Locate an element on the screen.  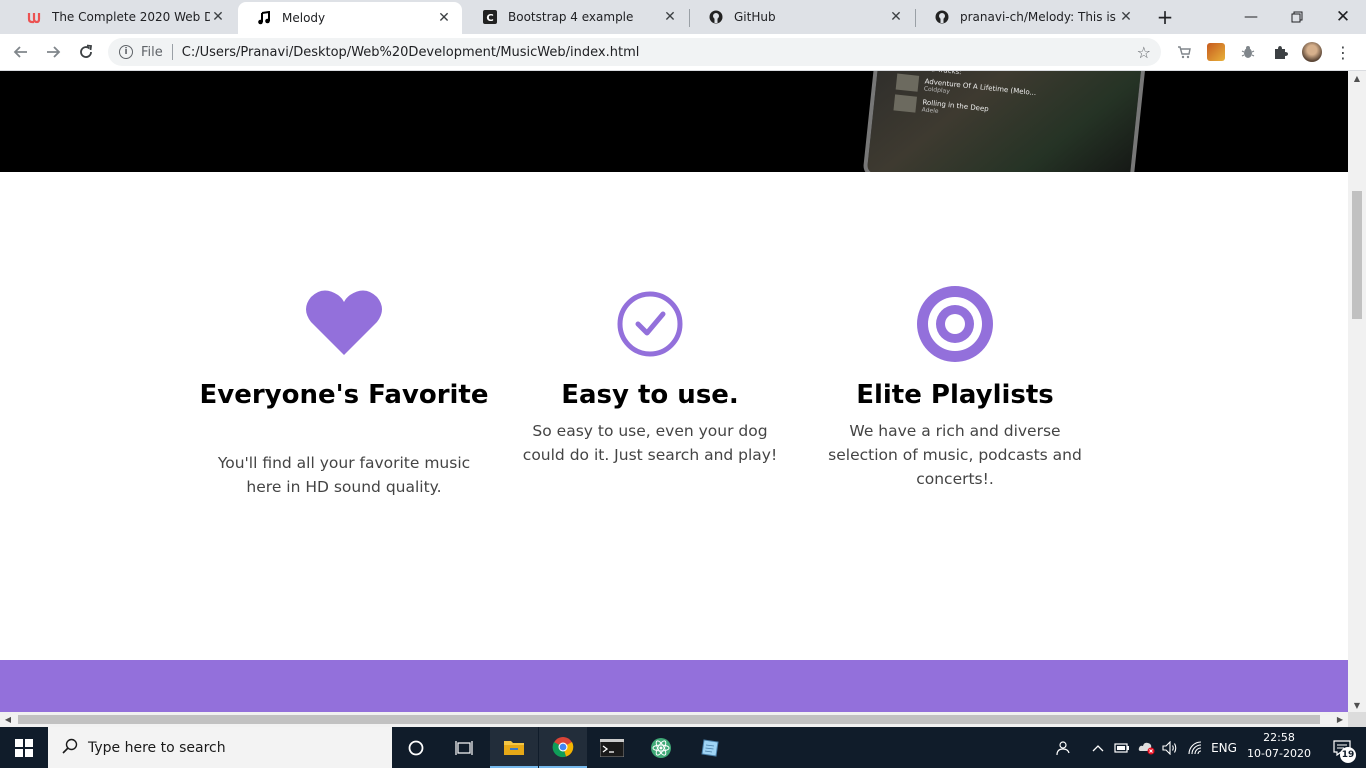
codeply-icon: C is located at coordinates (490, 17).